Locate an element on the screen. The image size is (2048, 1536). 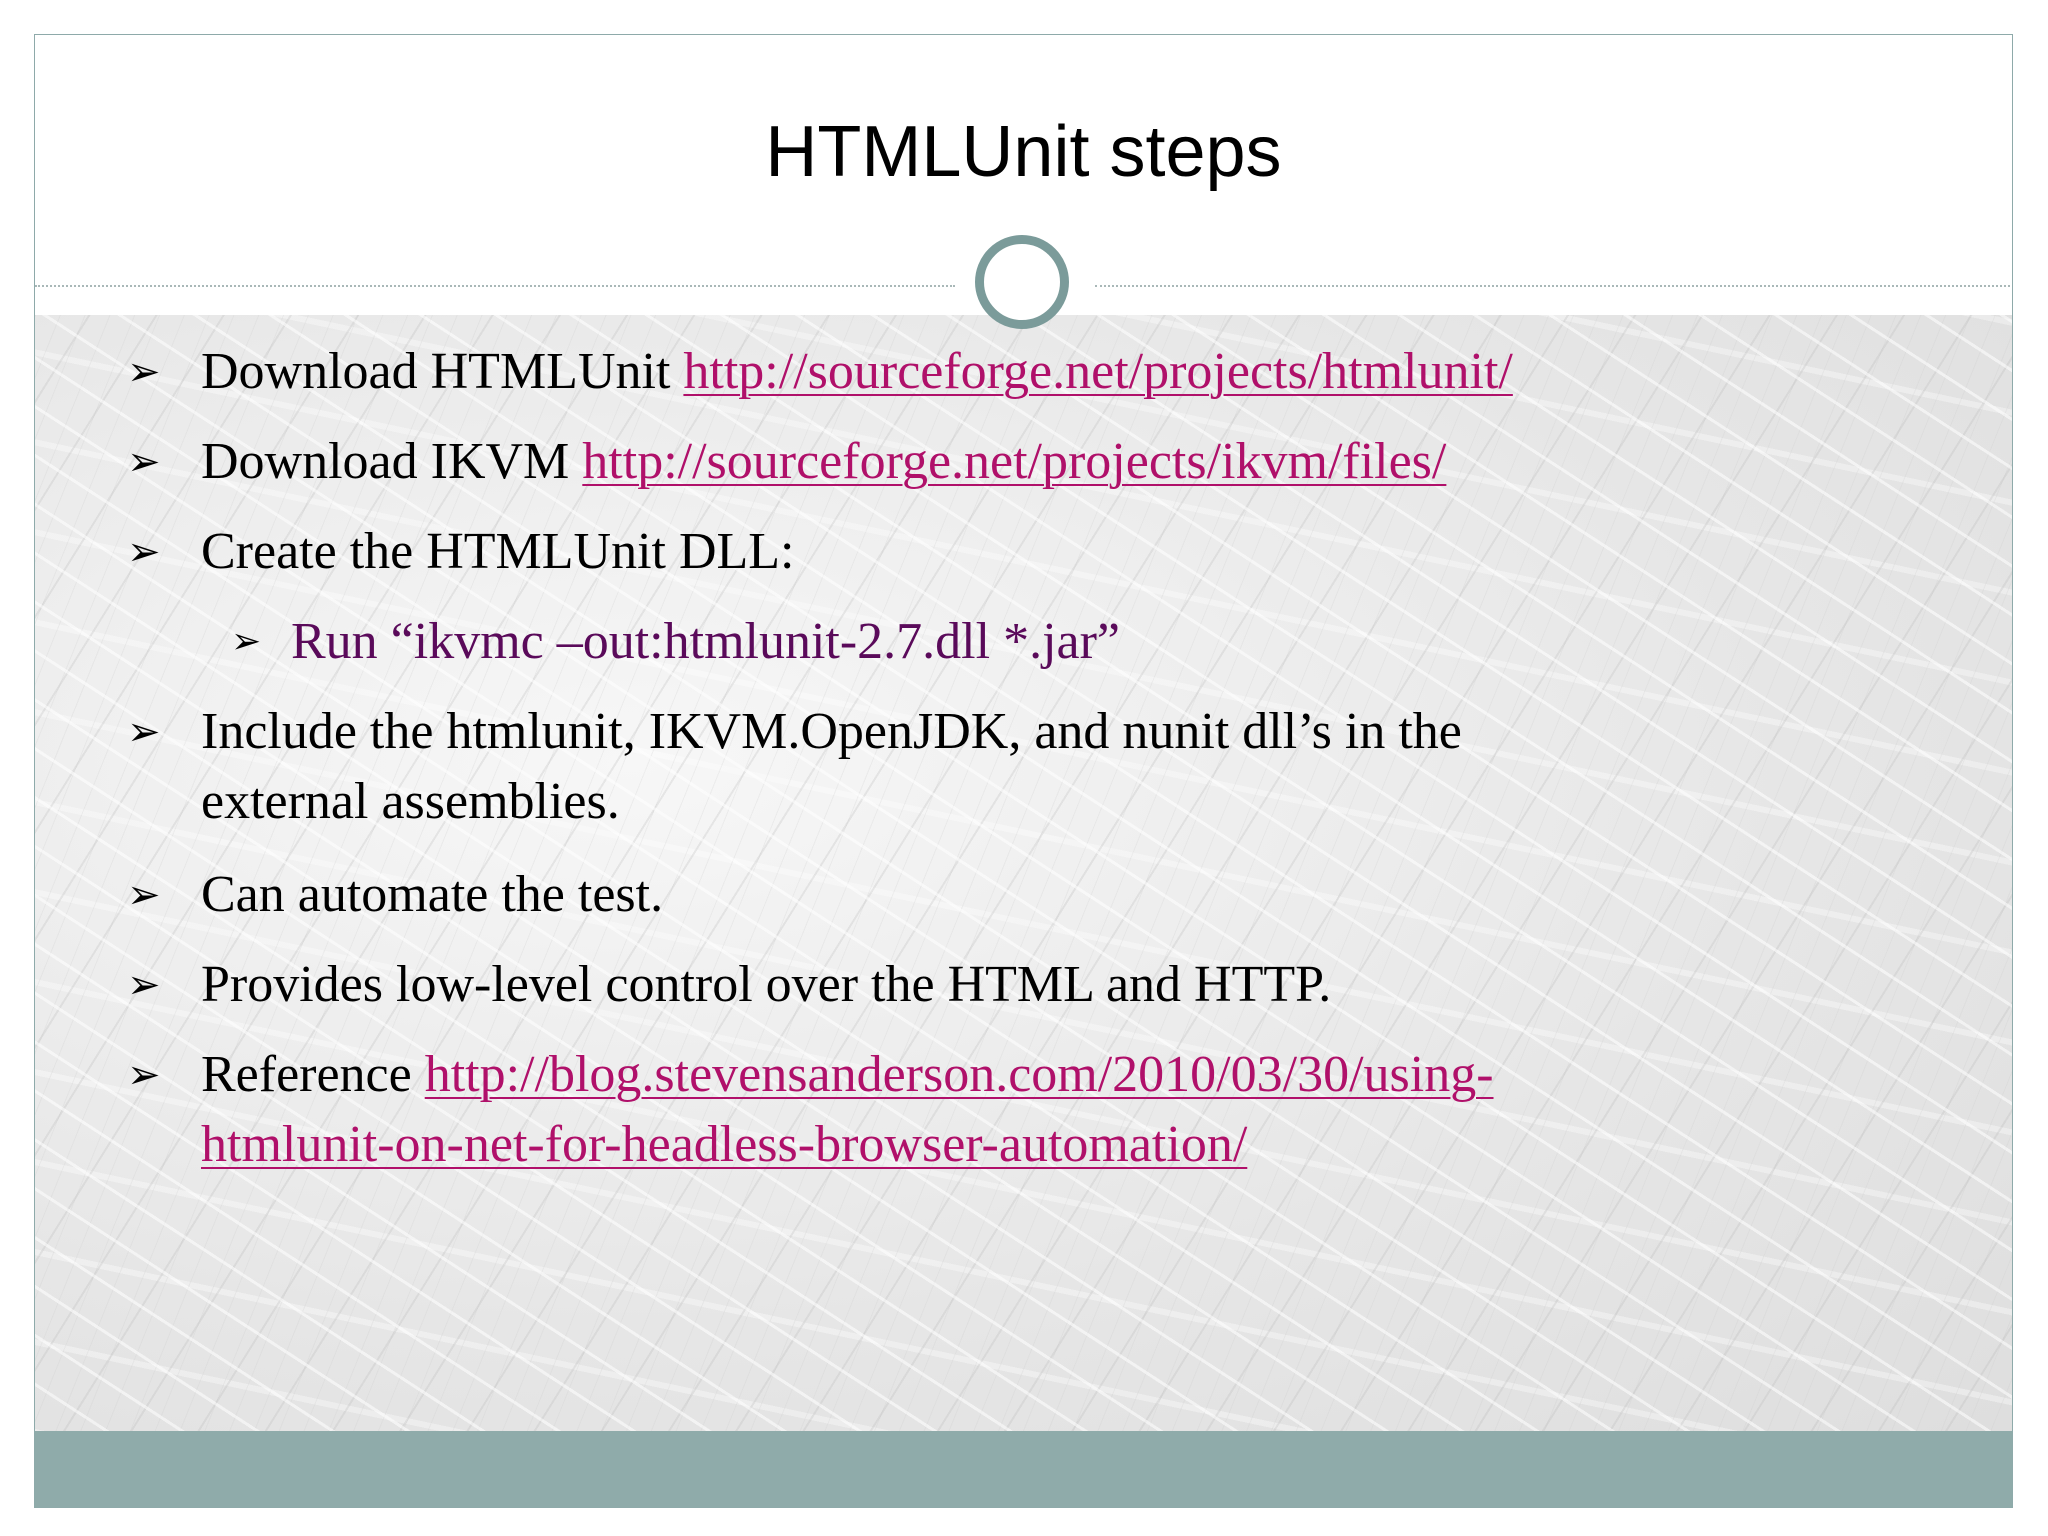
item-label: Download HTMLUnit is located at coordinates (442, 371).